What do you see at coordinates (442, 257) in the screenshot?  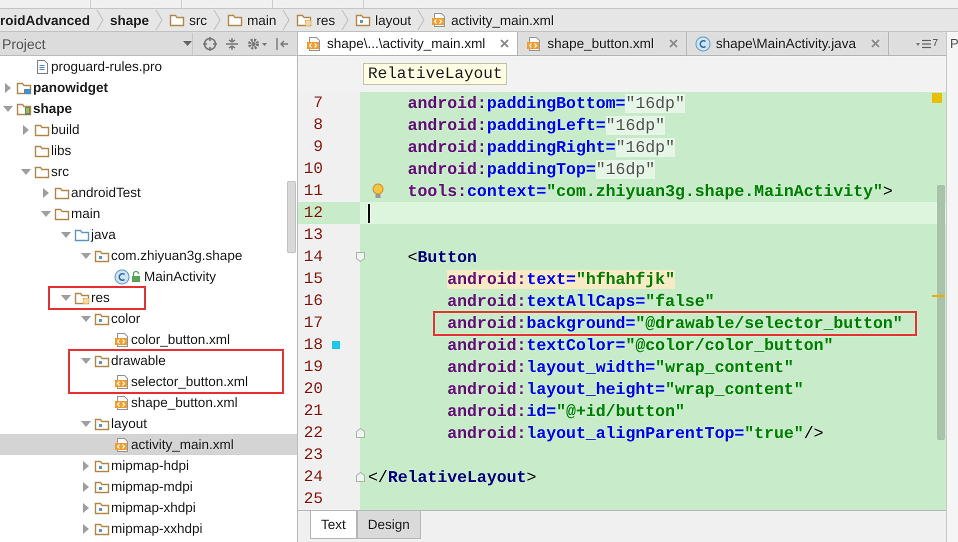 I see `code-line: <Button` at bounding box center [442, 257].